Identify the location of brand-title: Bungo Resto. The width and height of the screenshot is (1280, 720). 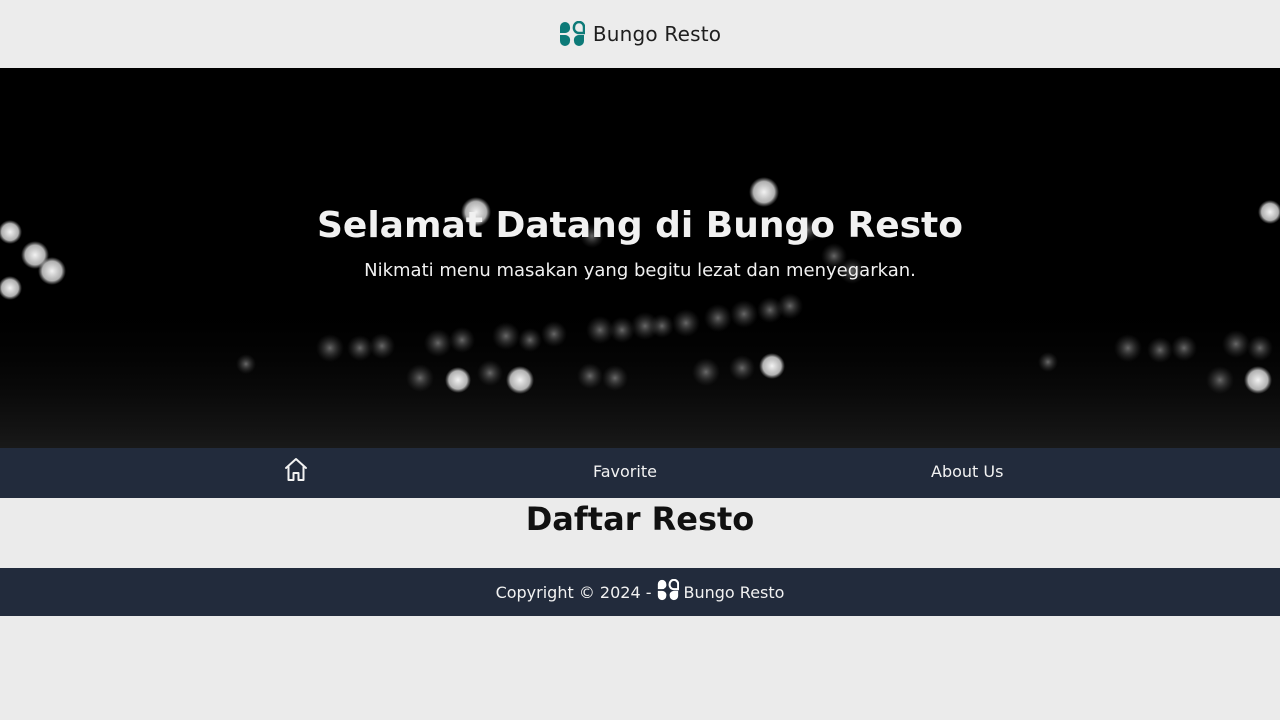
(657, 34).